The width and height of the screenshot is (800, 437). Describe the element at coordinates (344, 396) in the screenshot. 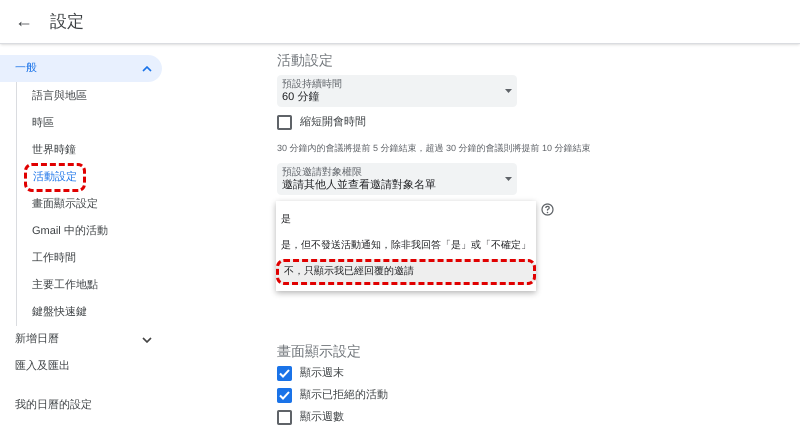

I see `checkbox-label: 顯示已拒絕的活動` at that location.